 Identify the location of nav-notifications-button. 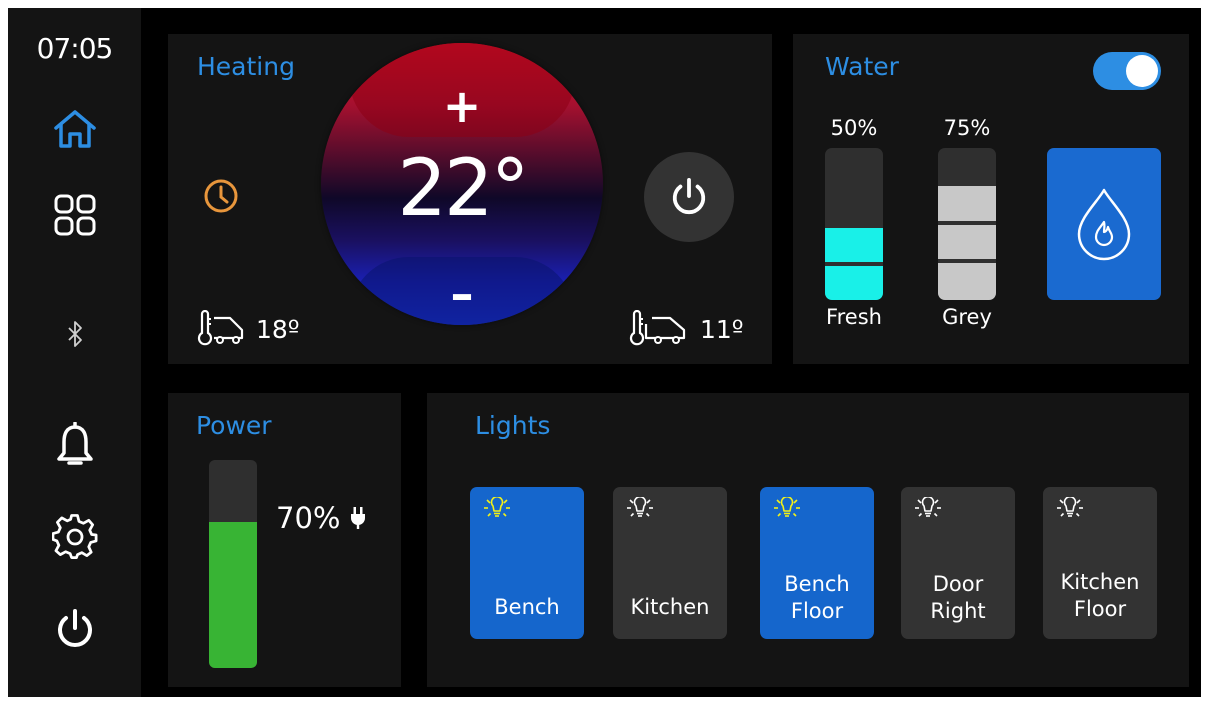
(75, 445).